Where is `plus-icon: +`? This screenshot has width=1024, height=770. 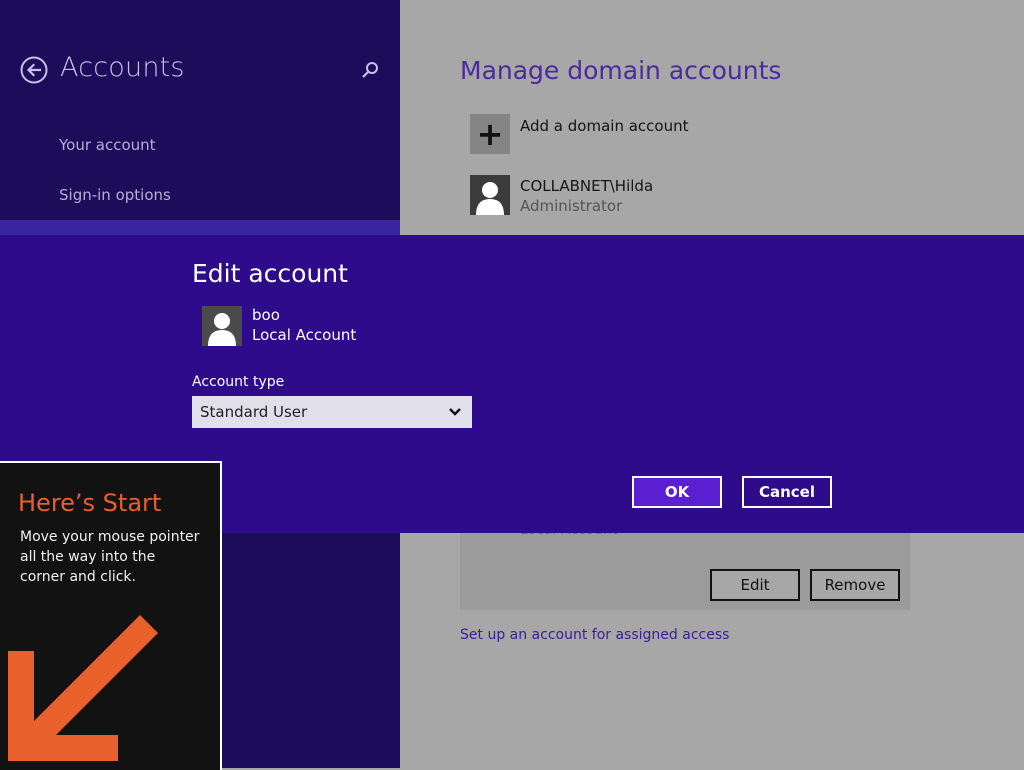 plus-icon: + is located at coordinates (490, 134).